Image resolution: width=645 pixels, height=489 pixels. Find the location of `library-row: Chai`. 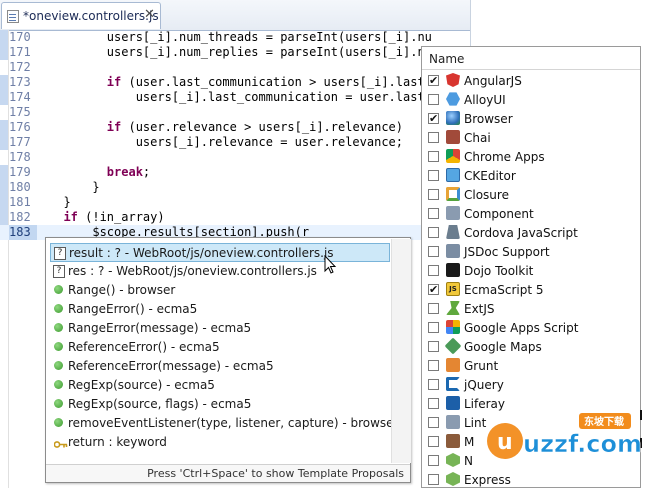

library-row: Chai is located at coordinates (531, 137).